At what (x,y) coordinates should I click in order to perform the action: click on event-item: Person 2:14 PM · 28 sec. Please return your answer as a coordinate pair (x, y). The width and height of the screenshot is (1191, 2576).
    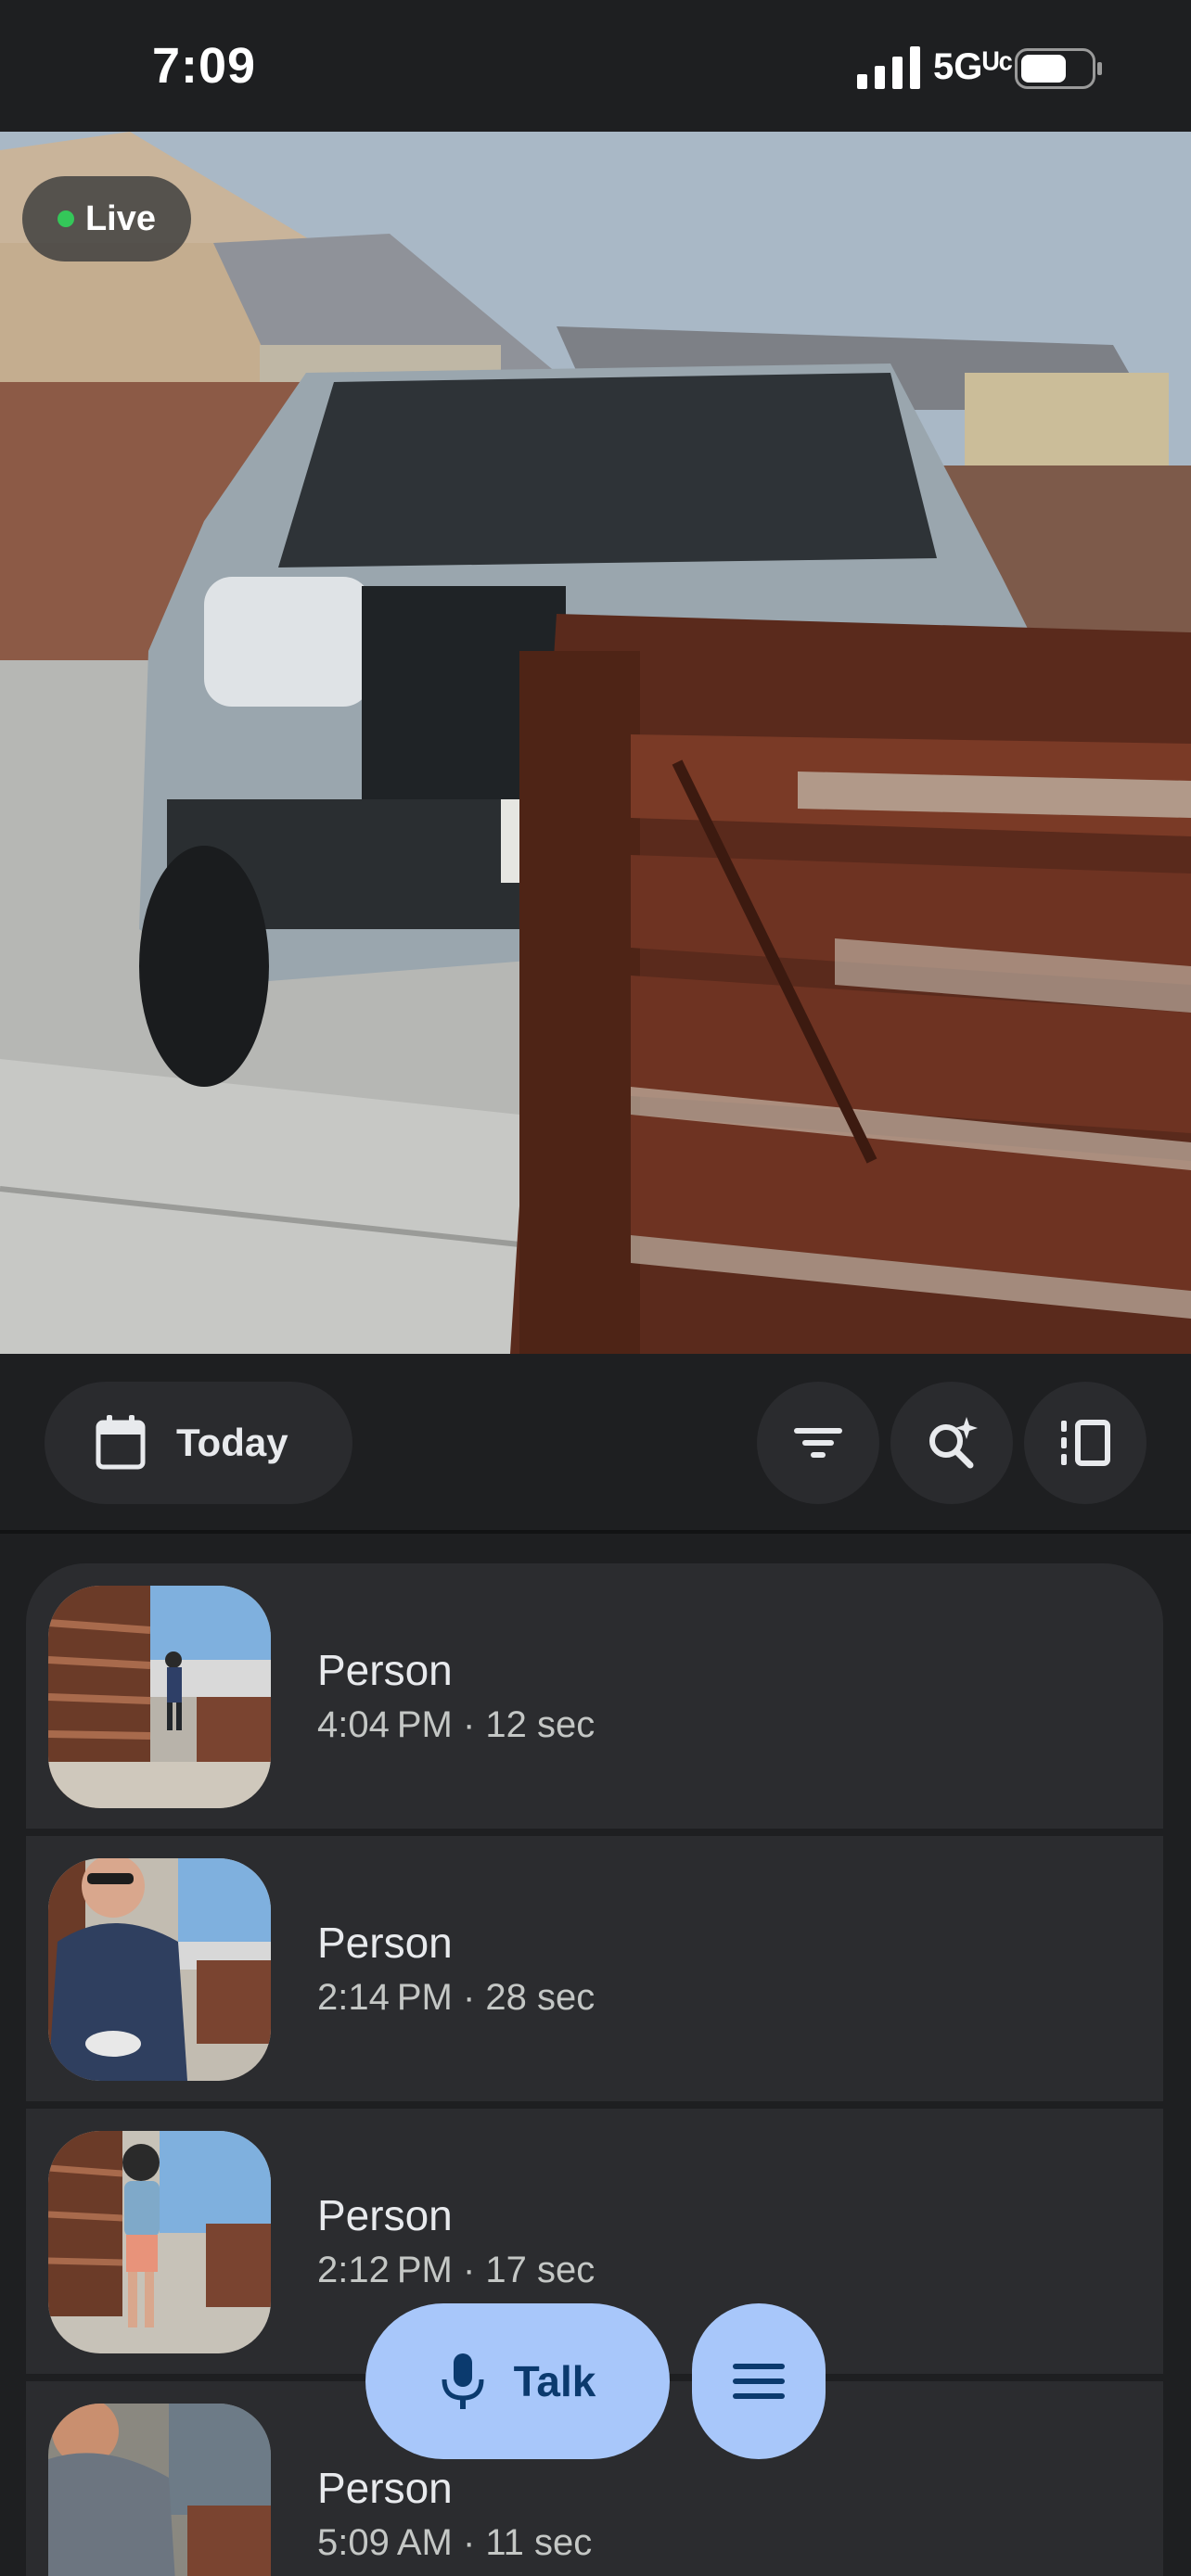
    Looking at the image, I should click on (594, 1968).